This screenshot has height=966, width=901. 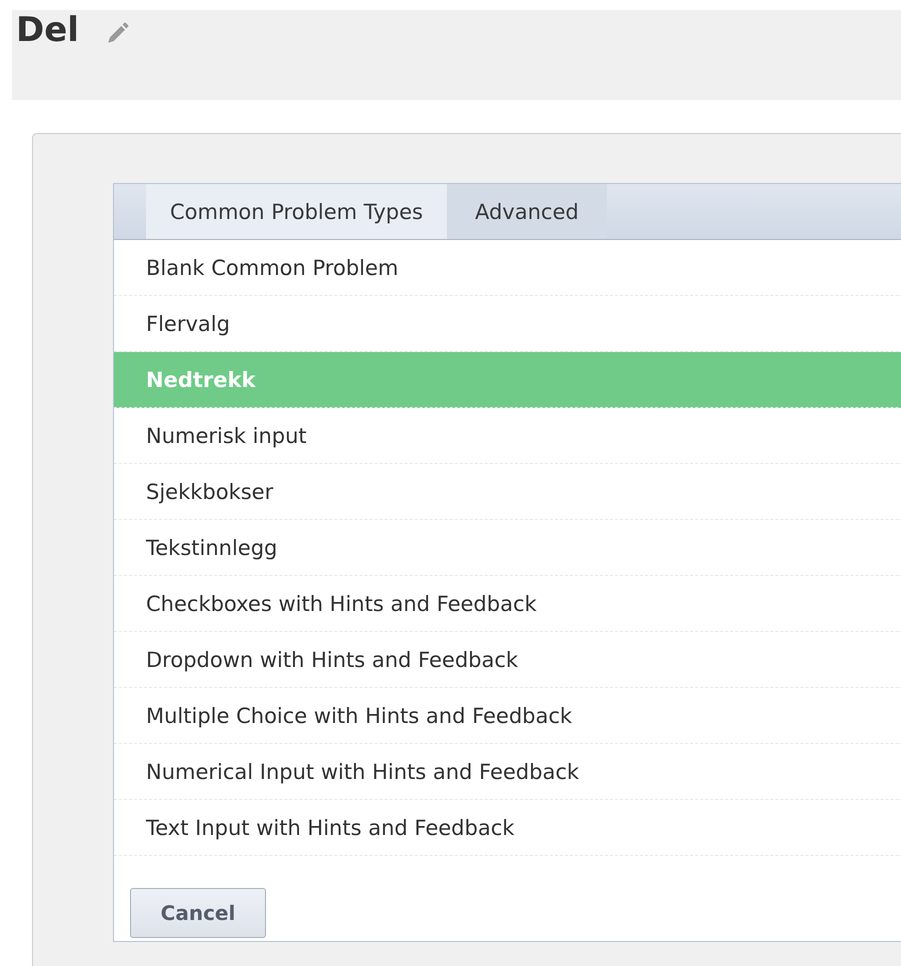 I want to click on tab: Common Problem Types, so click(x=296, y=211).